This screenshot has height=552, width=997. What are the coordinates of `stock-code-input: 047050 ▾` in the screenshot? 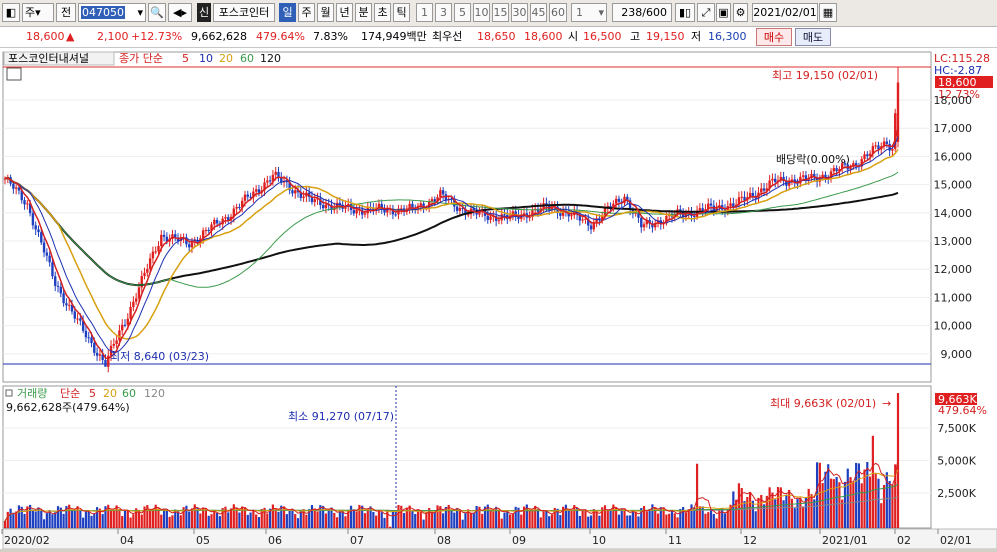 It's located at (112, 12).